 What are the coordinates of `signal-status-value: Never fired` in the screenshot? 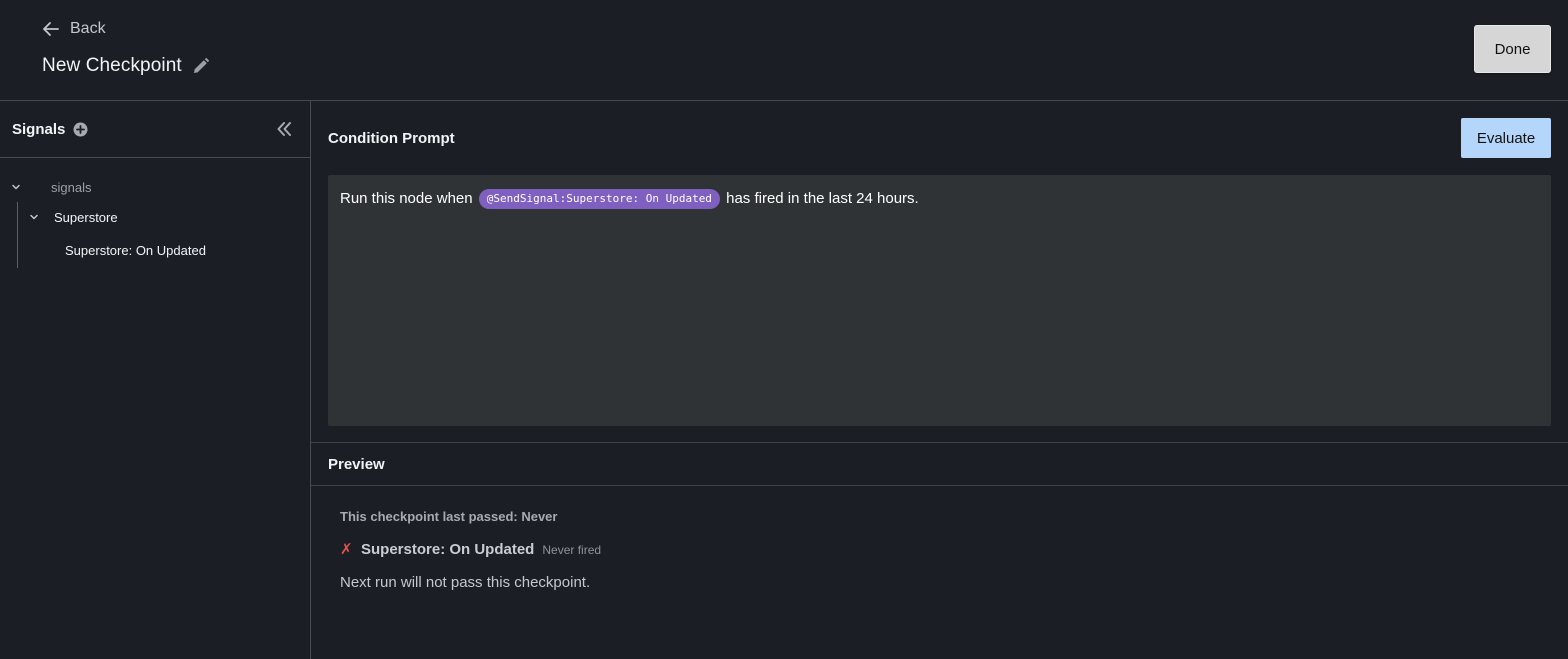 It's located at (572, 550).